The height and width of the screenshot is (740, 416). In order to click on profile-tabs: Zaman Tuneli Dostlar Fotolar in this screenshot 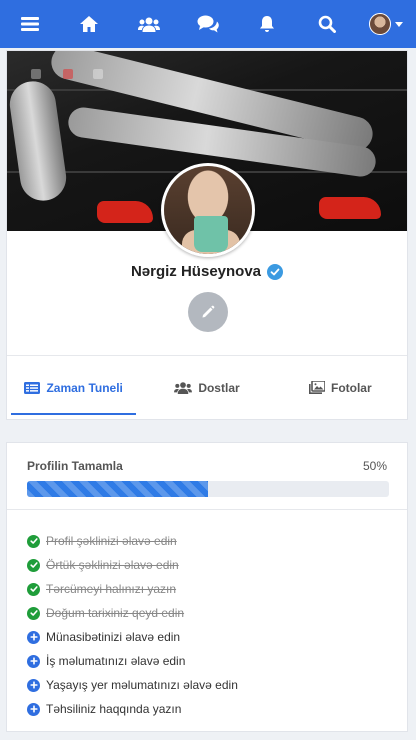, I will do `click(207, 387)`.